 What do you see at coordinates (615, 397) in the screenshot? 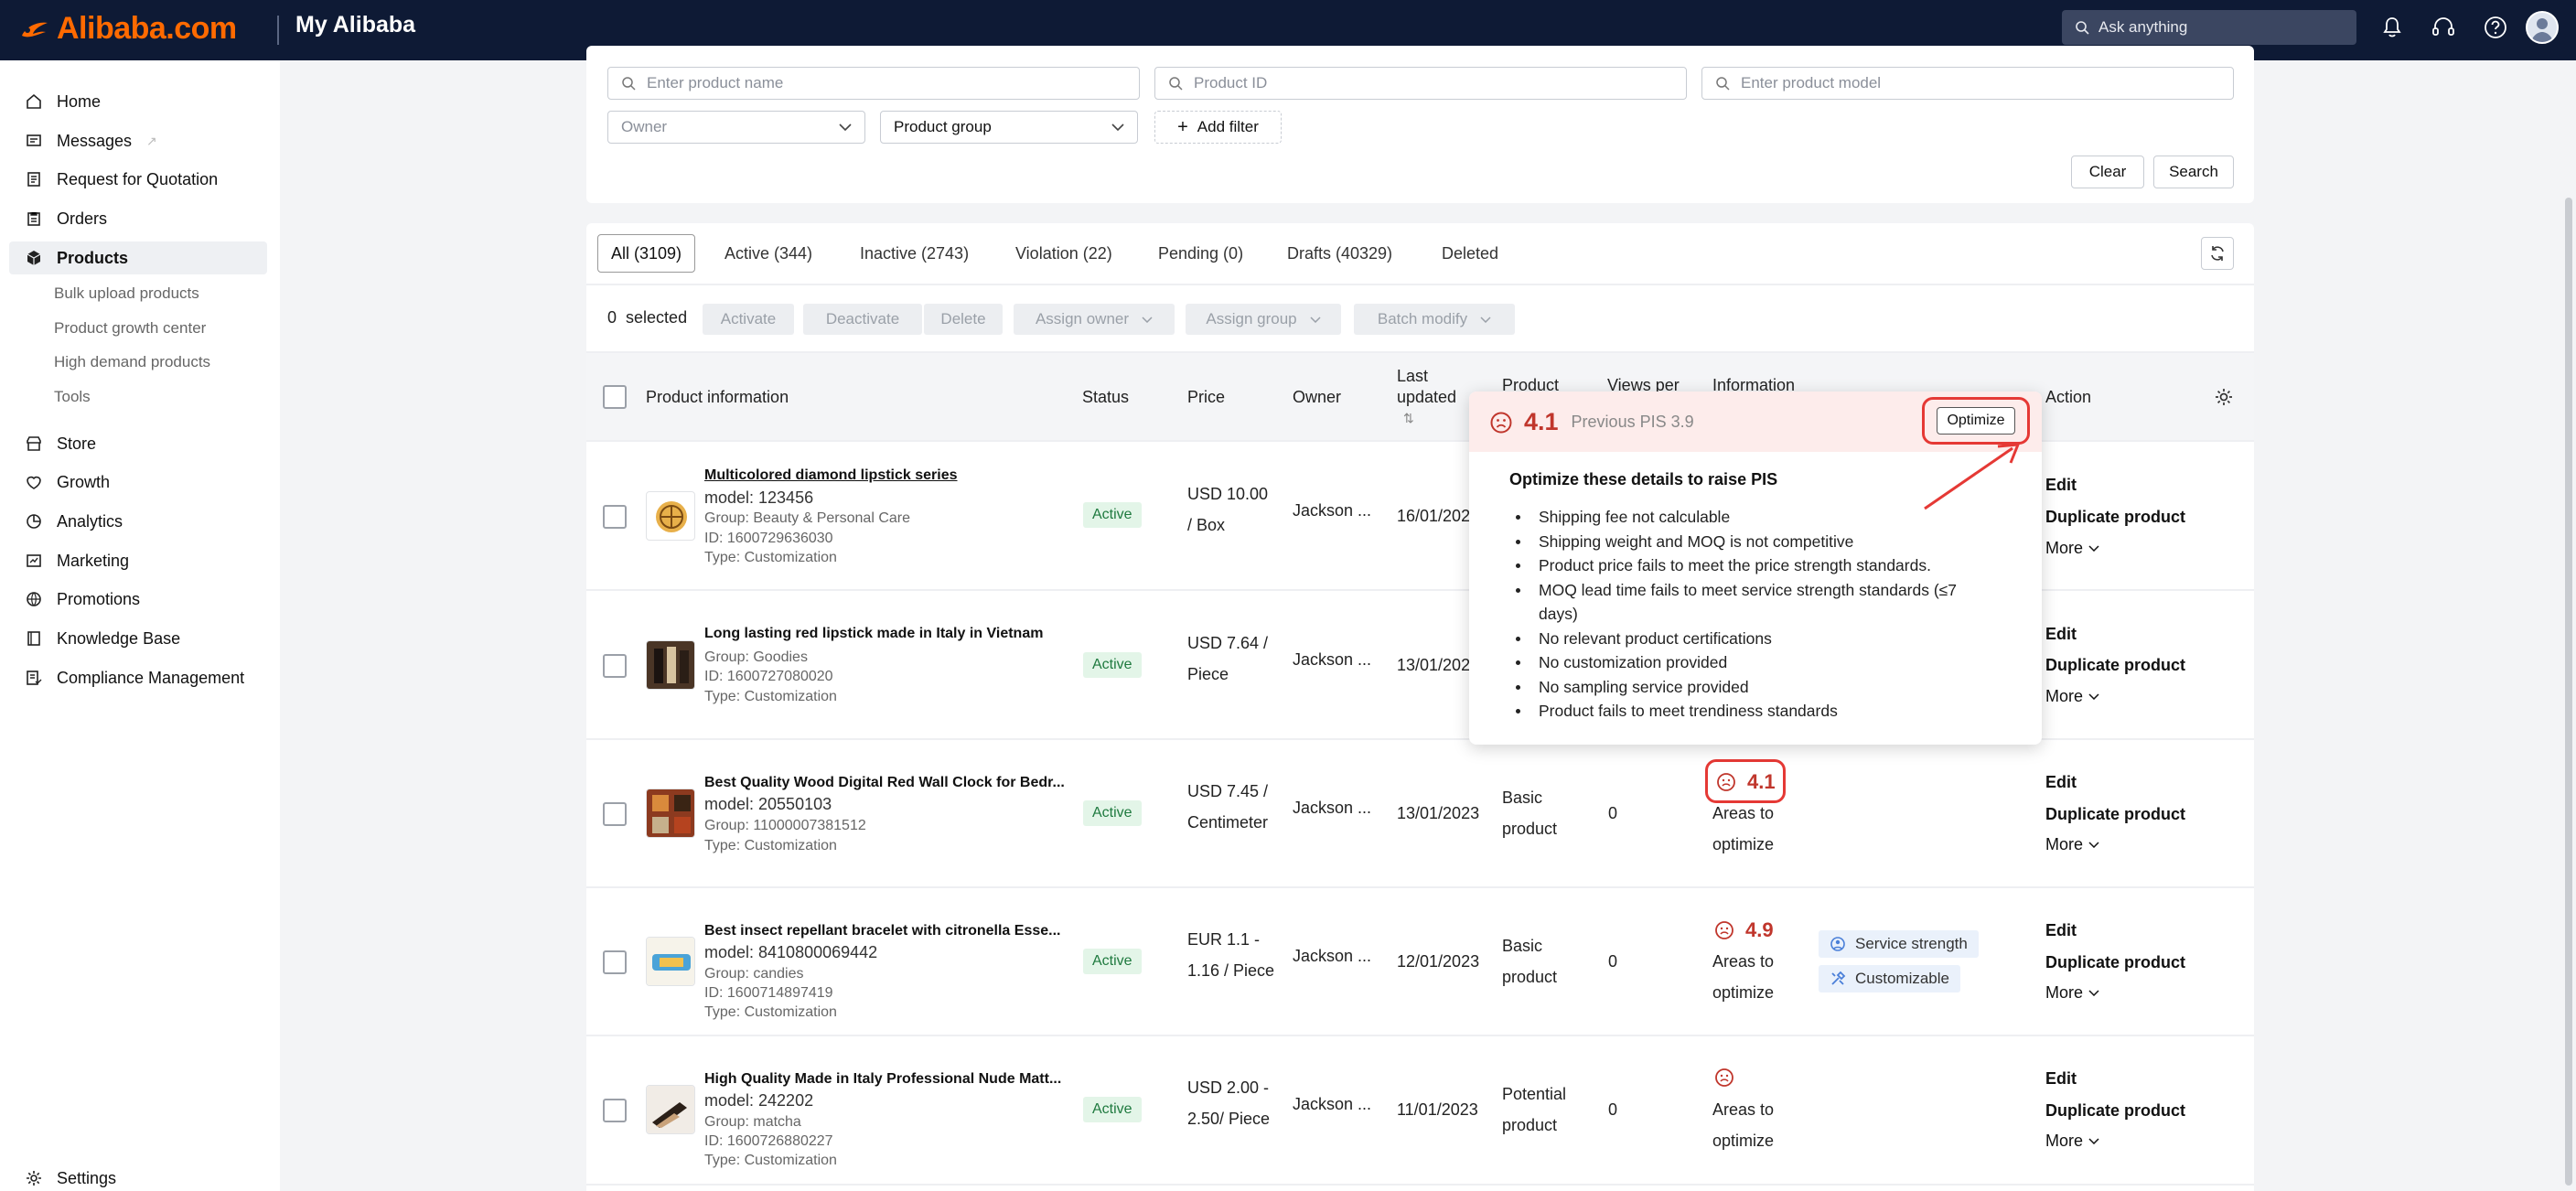
I see `select-all-checkbox` at bounding box center [615, 397].